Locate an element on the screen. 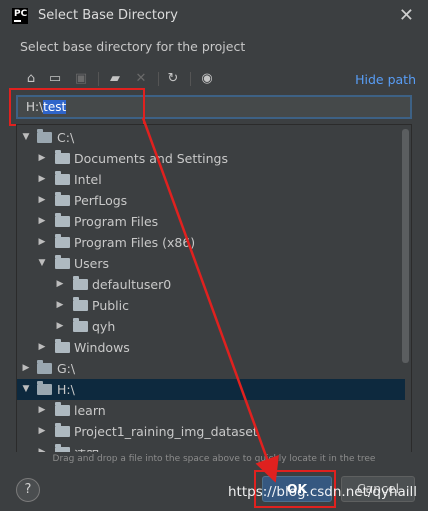 This screenshot has height=511, width=428. tree-row: ▼ Users is located at coordinates (211, 263).